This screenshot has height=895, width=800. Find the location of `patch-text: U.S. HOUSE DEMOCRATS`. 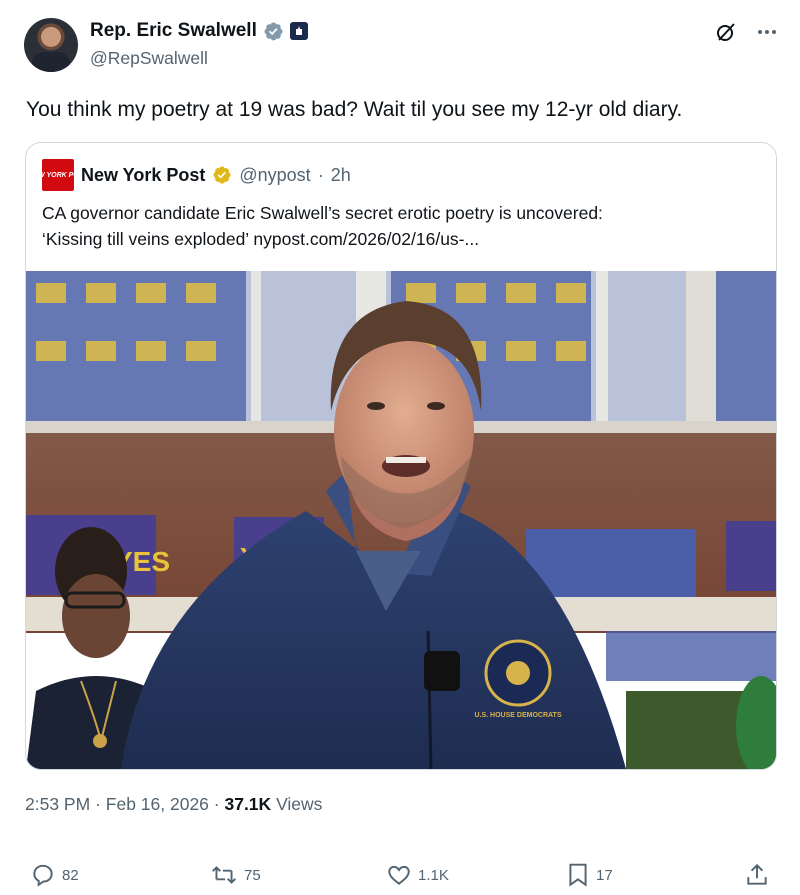

patch-text: U.S. HOUSE DEMOCRATS is located at coordinates (518, 715).